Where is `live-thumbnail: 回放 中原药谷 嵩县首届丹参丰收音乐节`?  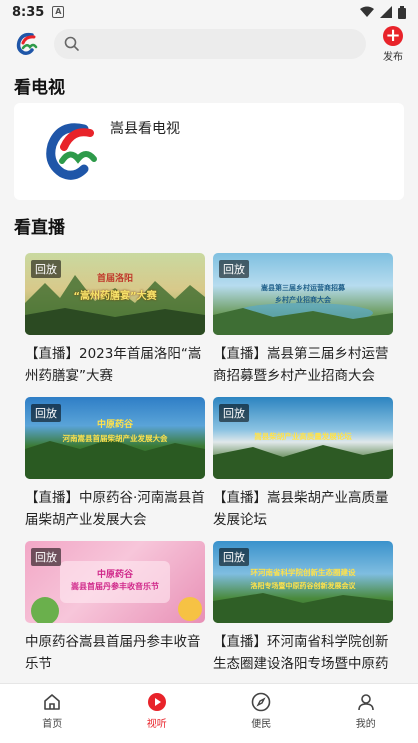
live-thumbnail: 回放 中原药谷 嵩县首届丹参丰收音乐节 is located at coordinates (115, 582).